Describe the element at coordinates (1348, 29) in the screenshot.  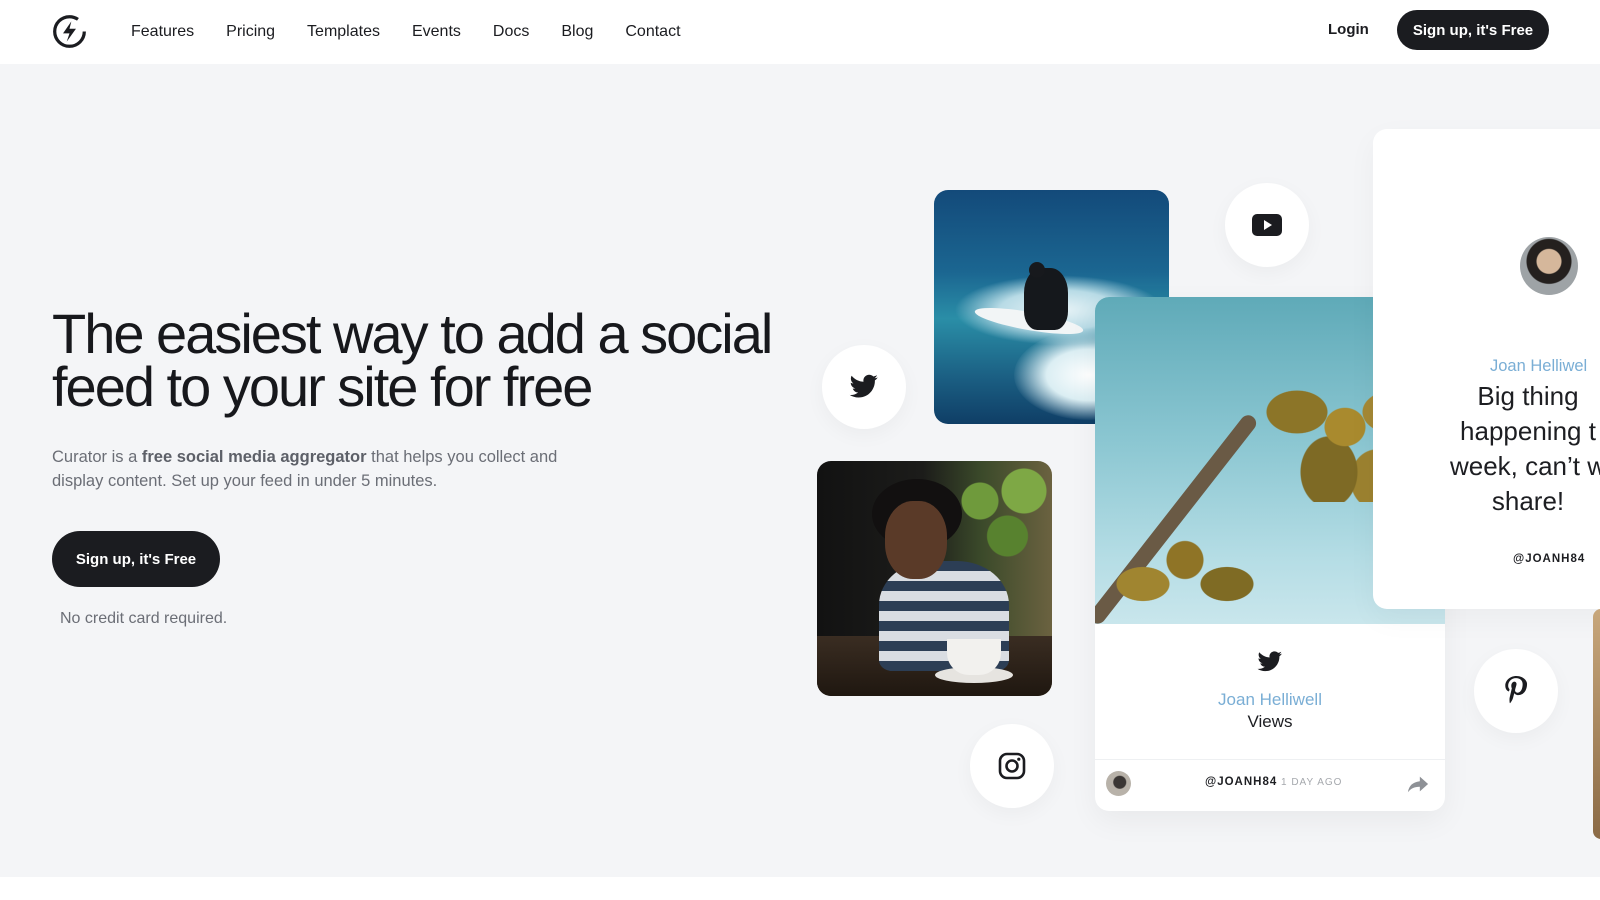
I see `login-link: Login` at that location.